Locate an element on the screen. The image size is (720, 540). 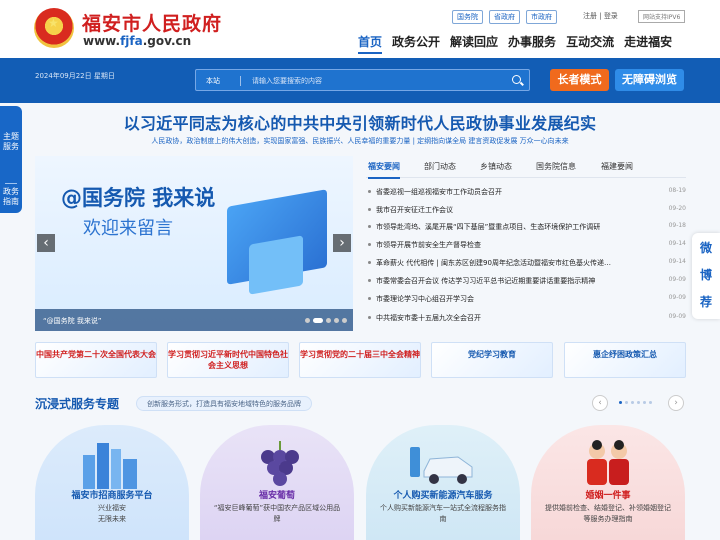
nav-interpretation: 解读回应 is located at coordinates (474, 43).